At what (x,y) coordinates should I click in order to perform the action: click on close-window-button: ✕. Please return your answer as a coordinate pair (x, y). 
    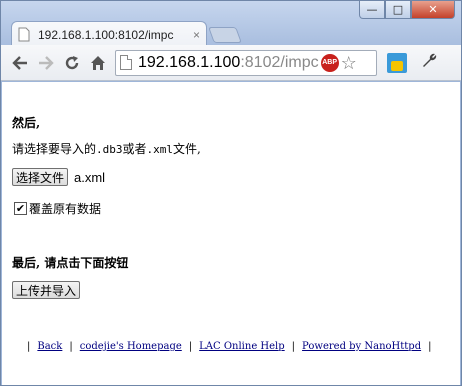
    Looking at the image, I should click on (433, 10).